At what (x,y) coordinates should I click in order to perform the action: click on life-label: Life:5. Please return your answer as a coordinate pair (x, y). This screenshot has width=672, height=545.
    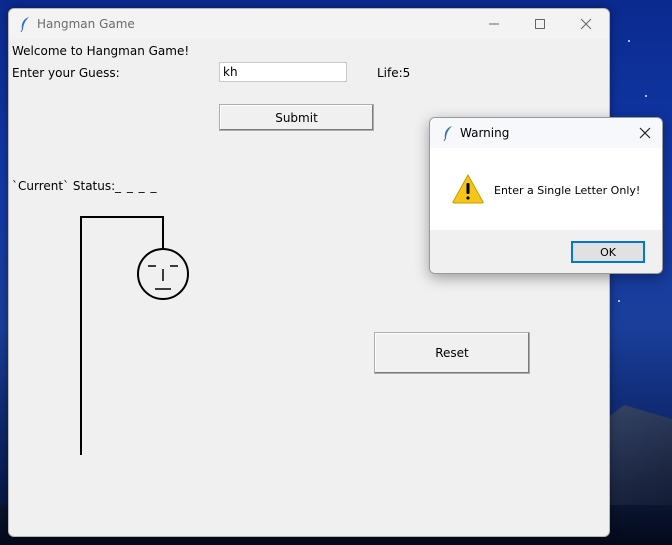
    Looking at the image, I should click on (394, 73).